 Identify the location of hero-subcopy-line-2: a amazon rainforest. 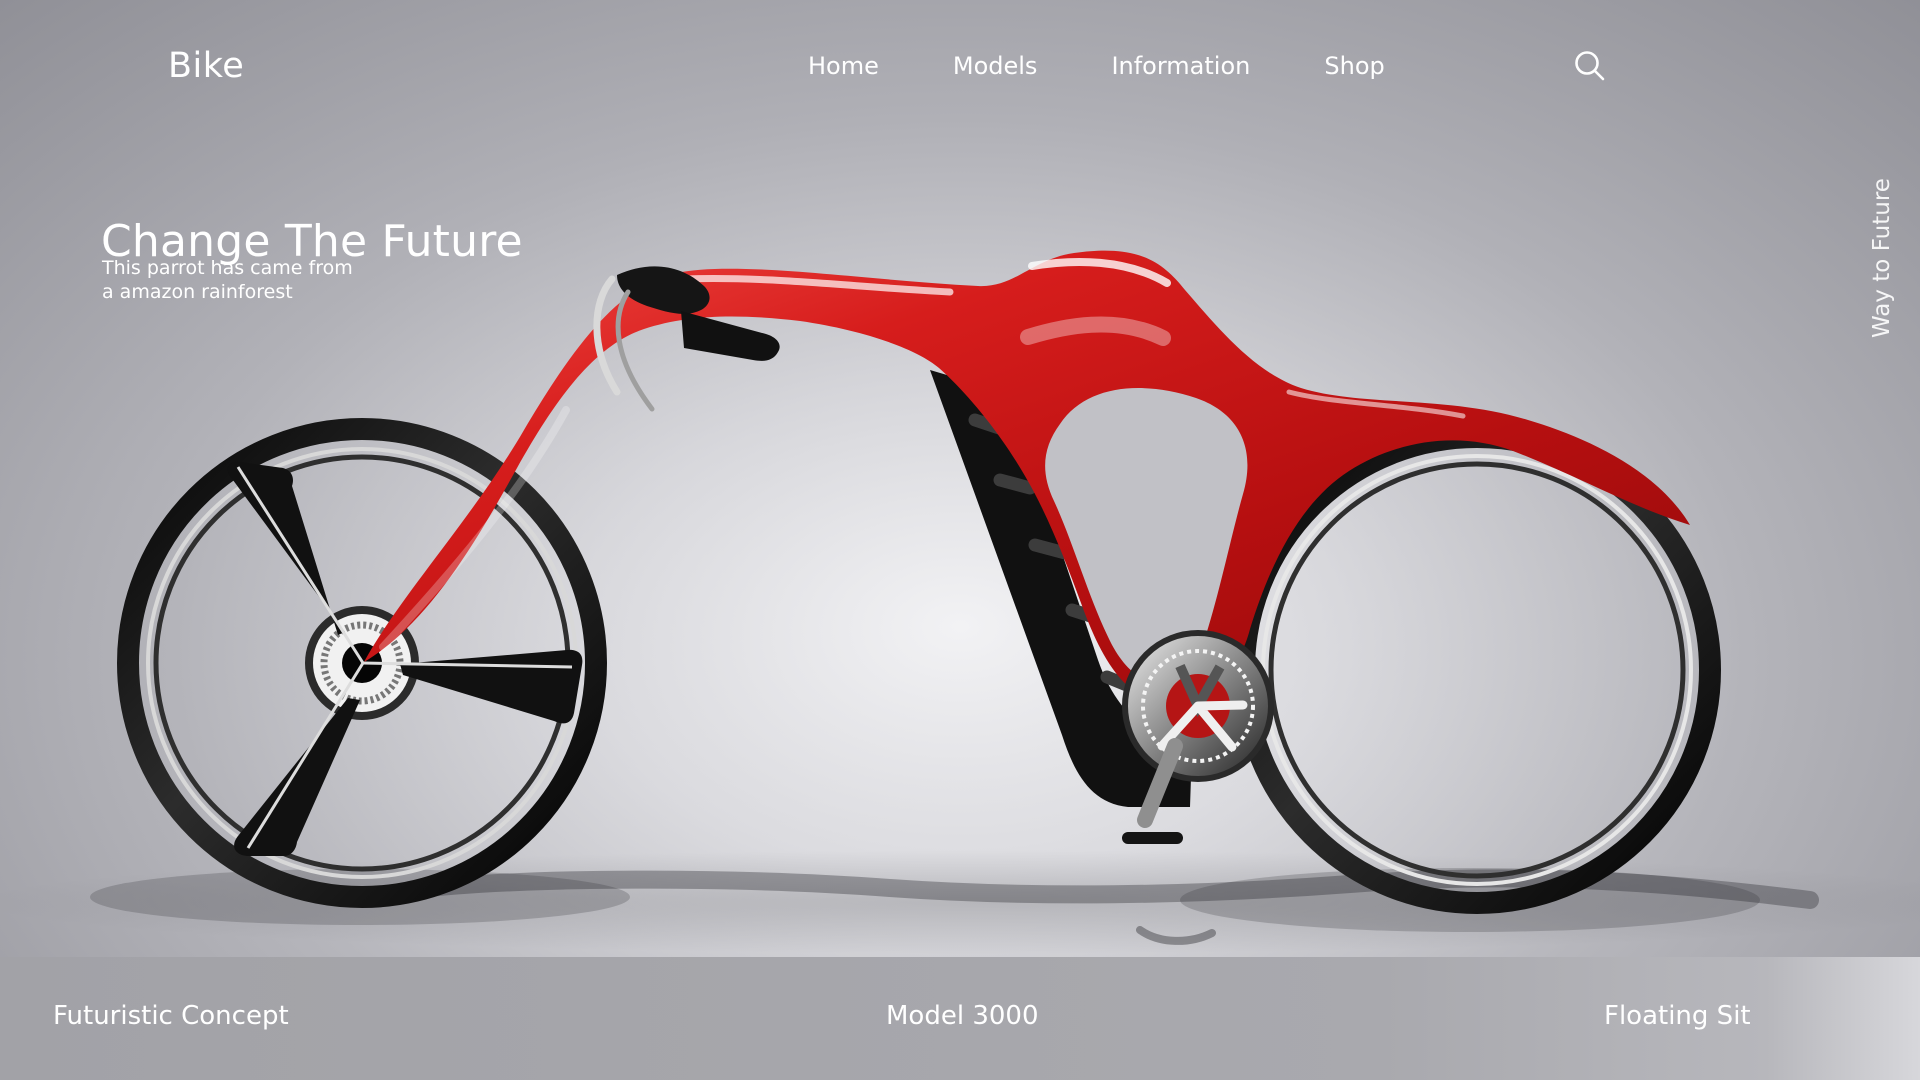
(197, 292).